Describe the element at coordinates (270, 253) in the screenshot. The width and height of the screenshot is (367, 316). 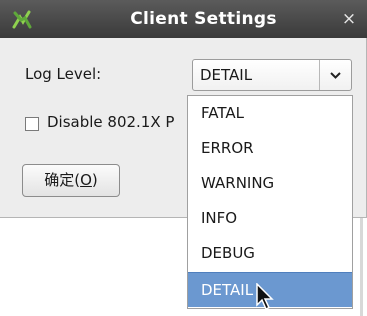
I see `dropdown-item-debug: DEBUG` at that location.